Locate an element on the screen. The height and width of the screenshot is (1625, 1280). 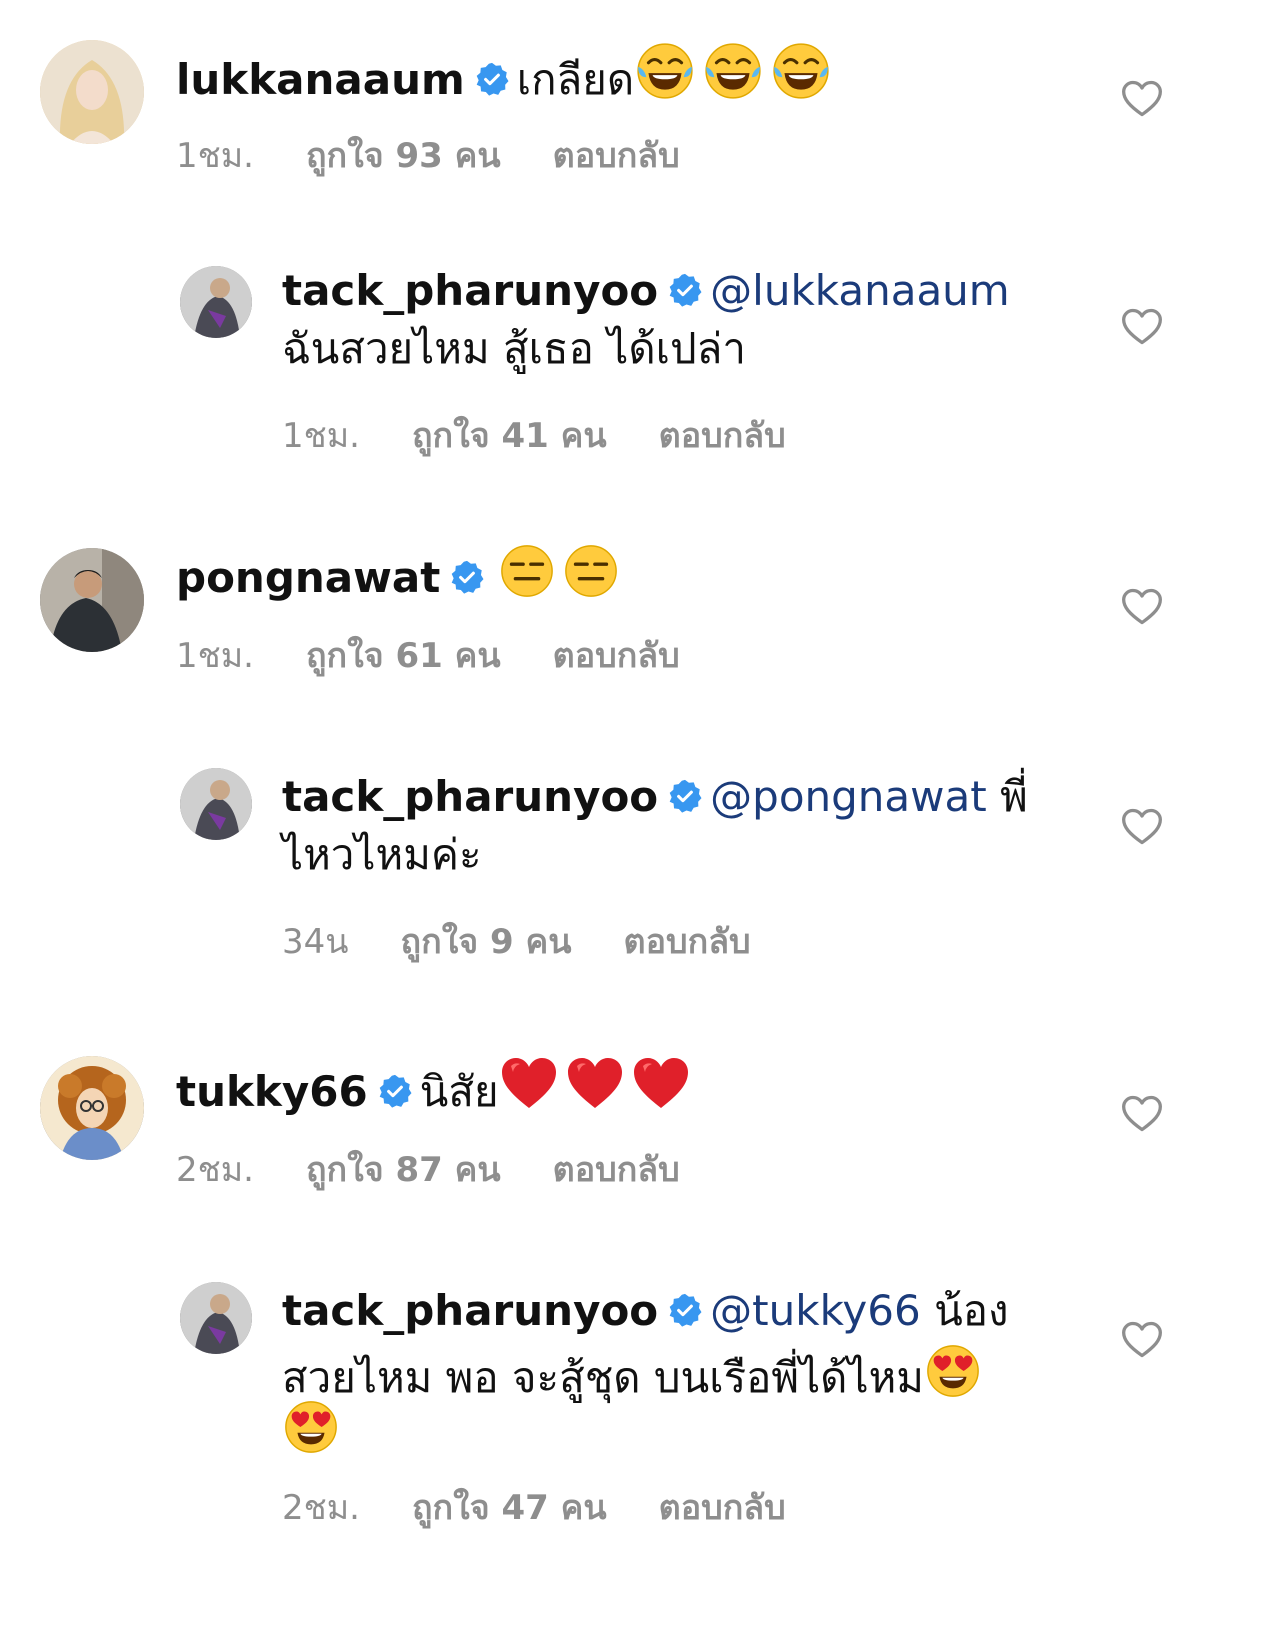
username: tukky66 is located at coordinates (272, 1091).